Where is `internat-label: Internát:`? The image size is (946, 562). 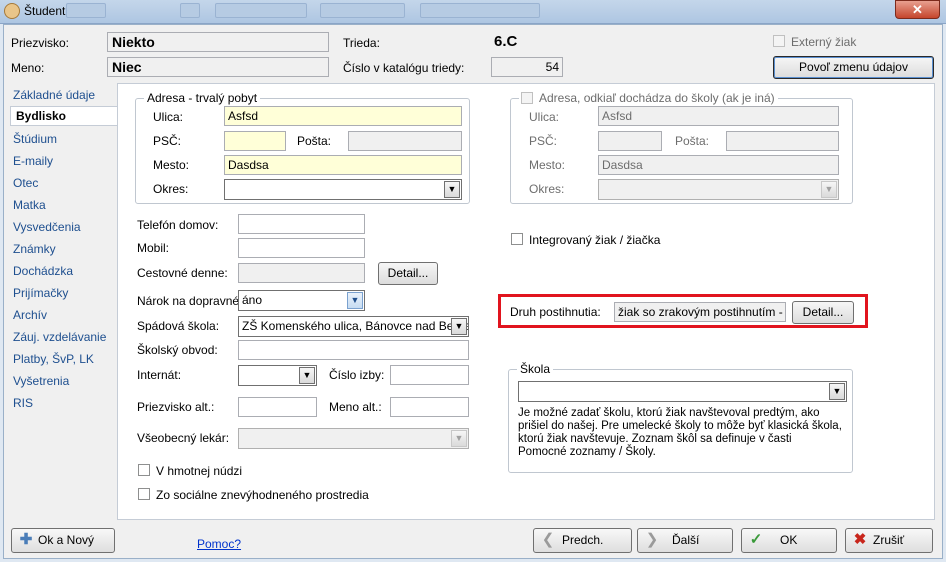 internat-label: Internát: is located at coordinates (159, 375).